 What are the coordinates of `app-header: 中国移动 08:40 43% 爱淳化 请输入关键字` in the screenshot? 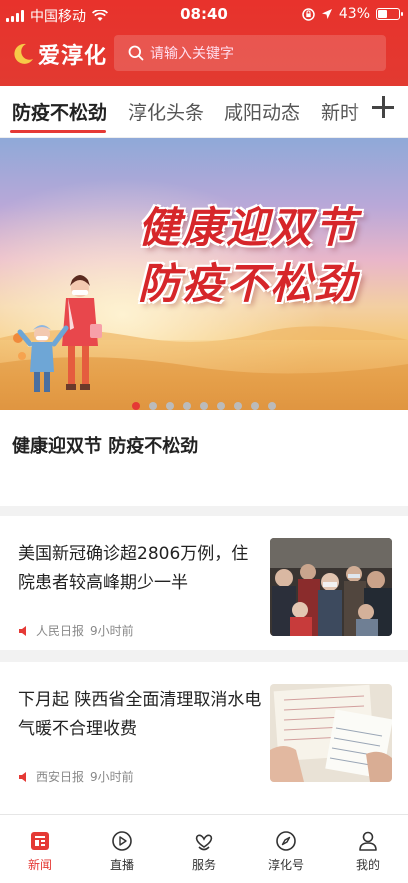 It's located at (204, 43).